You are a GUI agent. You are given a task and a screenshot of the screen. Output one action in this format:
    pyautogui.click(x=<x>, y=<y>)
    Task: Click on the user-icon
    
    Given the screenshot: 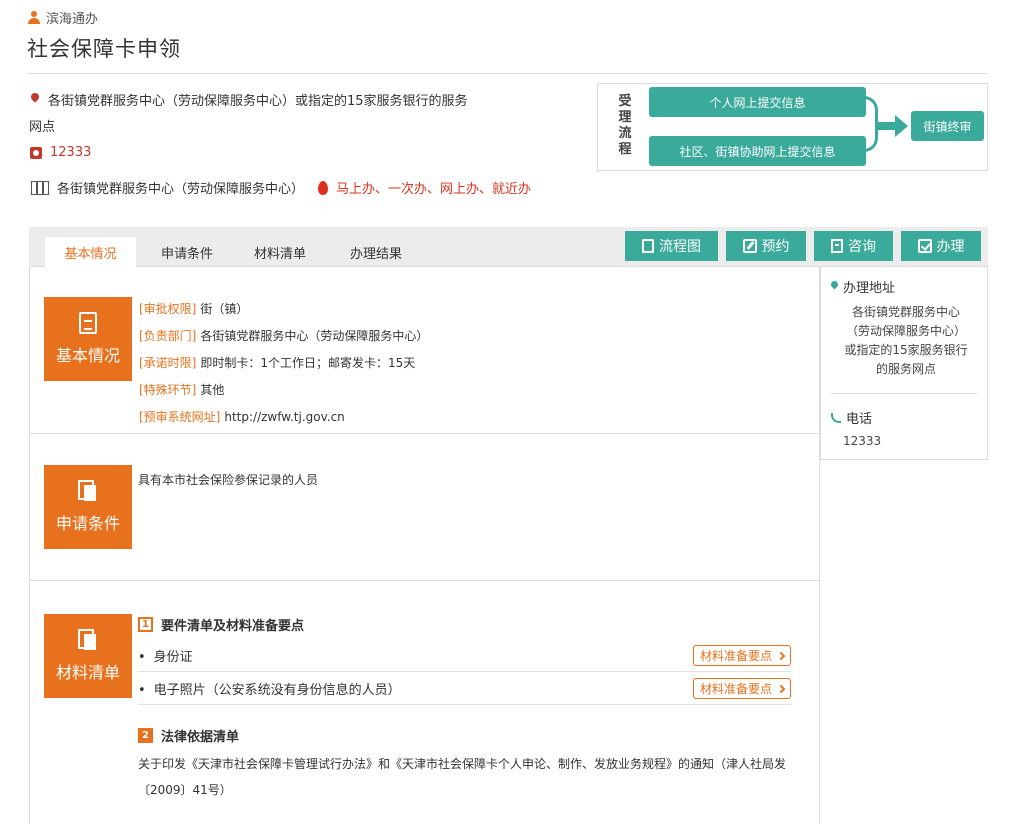 What is the action you would take?
    pyautogui.click(x=34, y=17)
    